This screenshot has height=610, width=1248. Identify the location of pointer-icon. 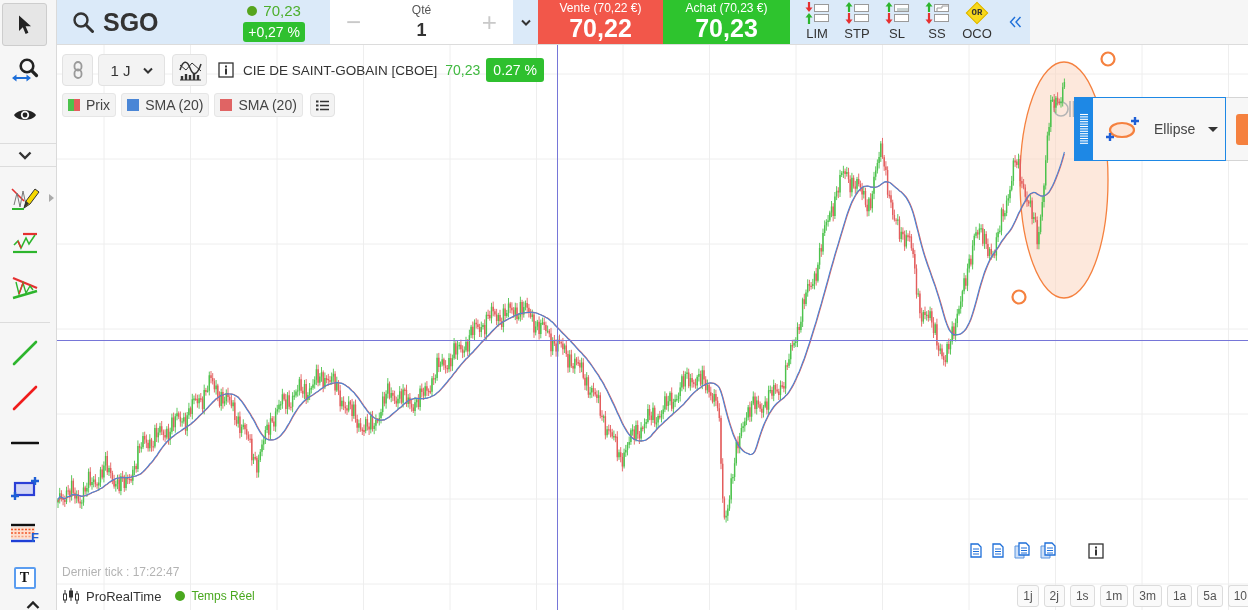
(24, 24).